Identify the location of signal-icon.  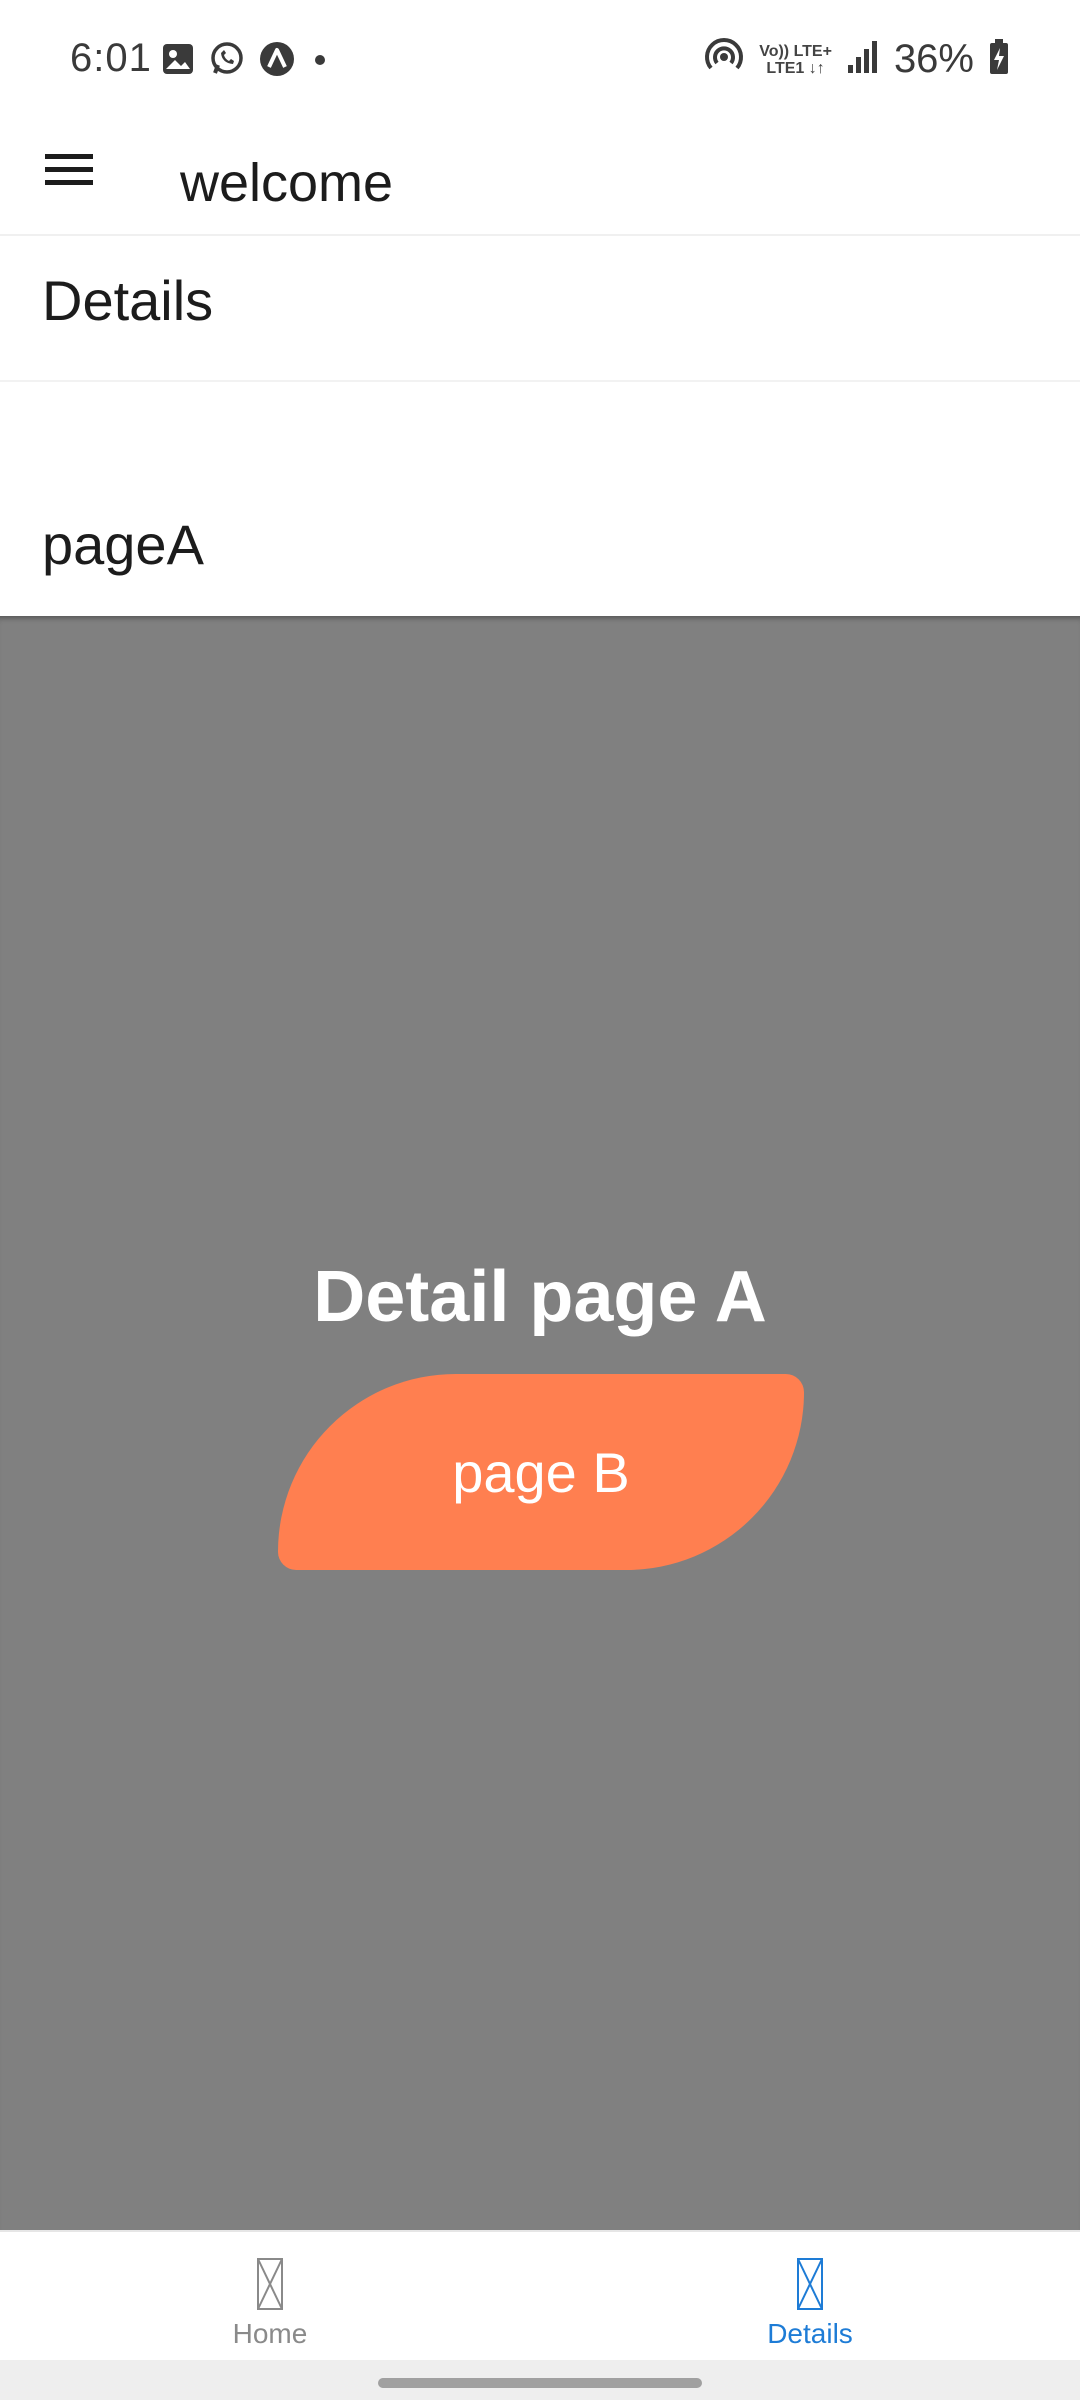
(863, 59).